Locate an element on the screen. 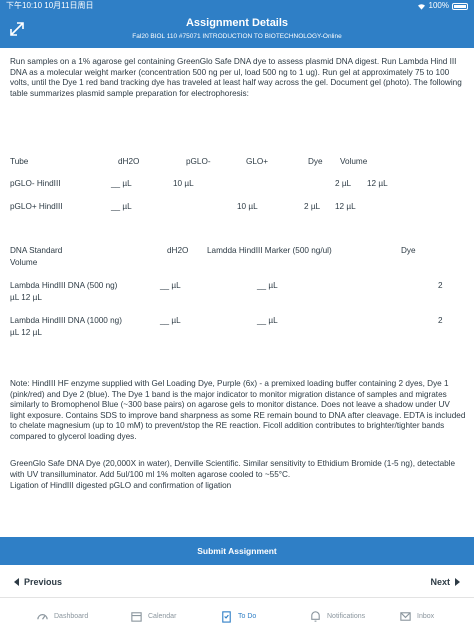 This screenshot has height=632, width=474. tab-label: Calendar is located at coordinates (162, 616).